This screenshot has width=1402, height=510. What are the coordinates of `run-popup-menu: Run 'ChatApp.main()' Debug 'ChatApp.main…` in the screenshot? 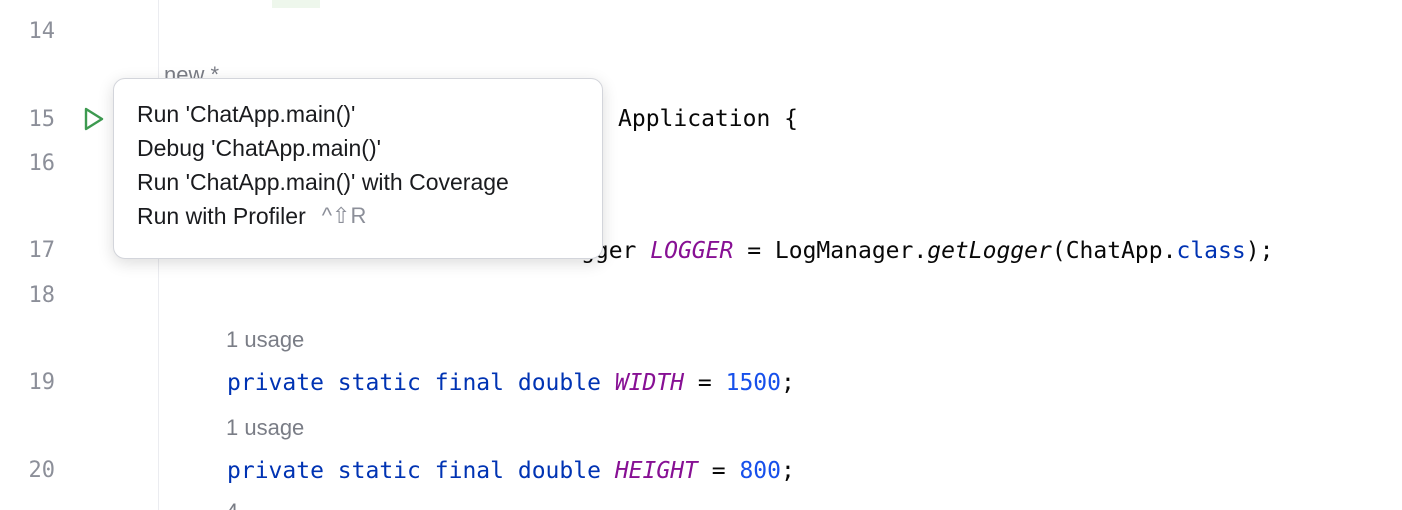 It's located at (358, 168).